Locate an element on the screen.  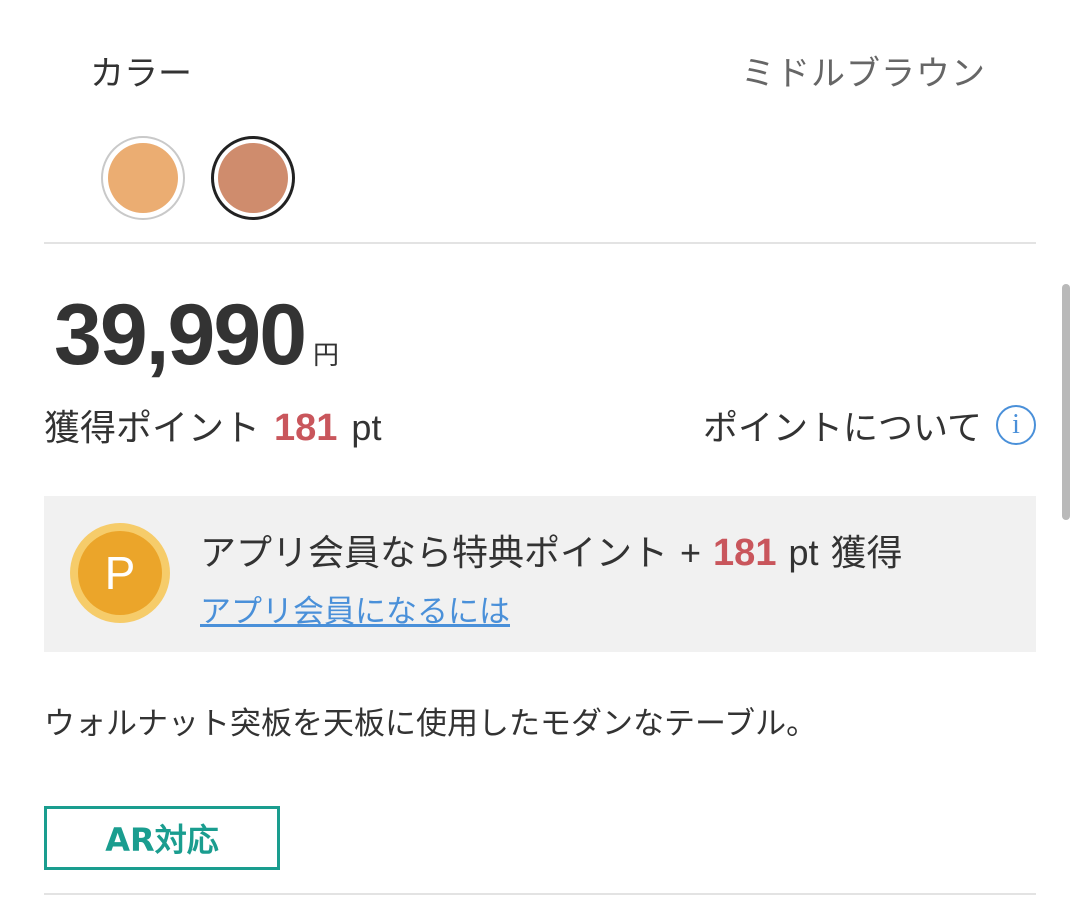
earned-points-label: 獲得ポイント is located at coordinates (152, 428).